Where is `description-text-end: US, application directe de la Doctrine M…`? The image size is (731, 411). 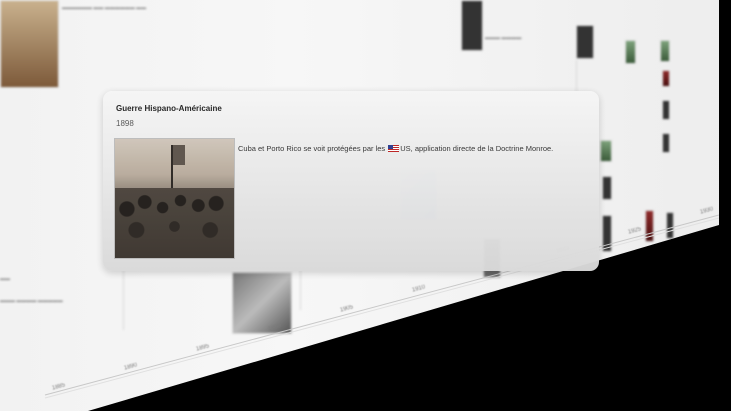
description-text-end: US, application directe de la Doctrine M… is located at coordinates (477, 148).